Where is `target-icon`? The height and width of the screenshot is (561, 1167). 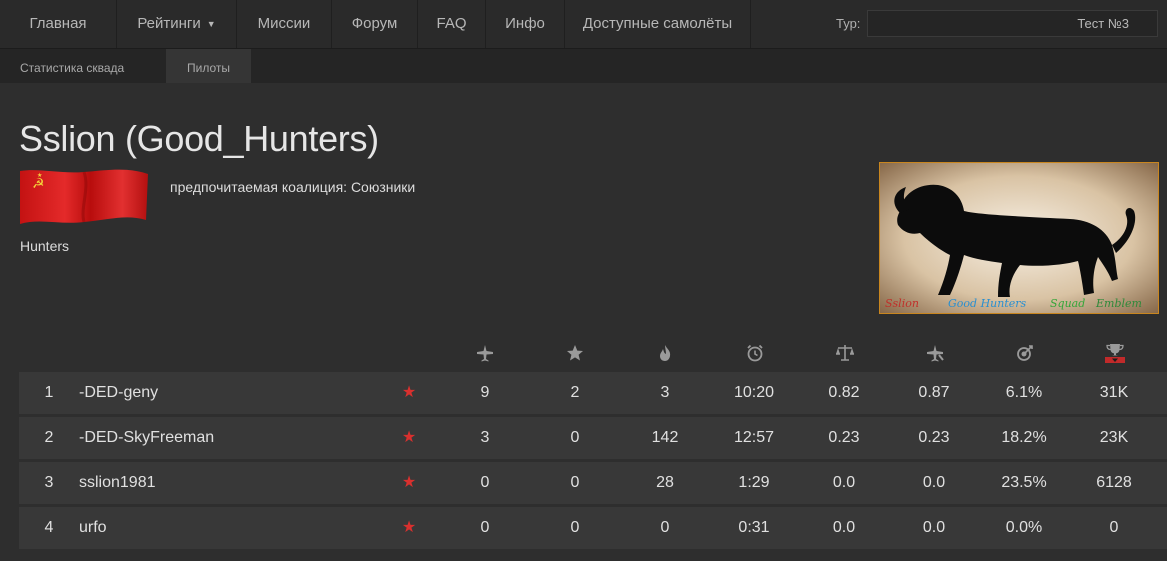
target-icon is located at coordinates (1025, 353).